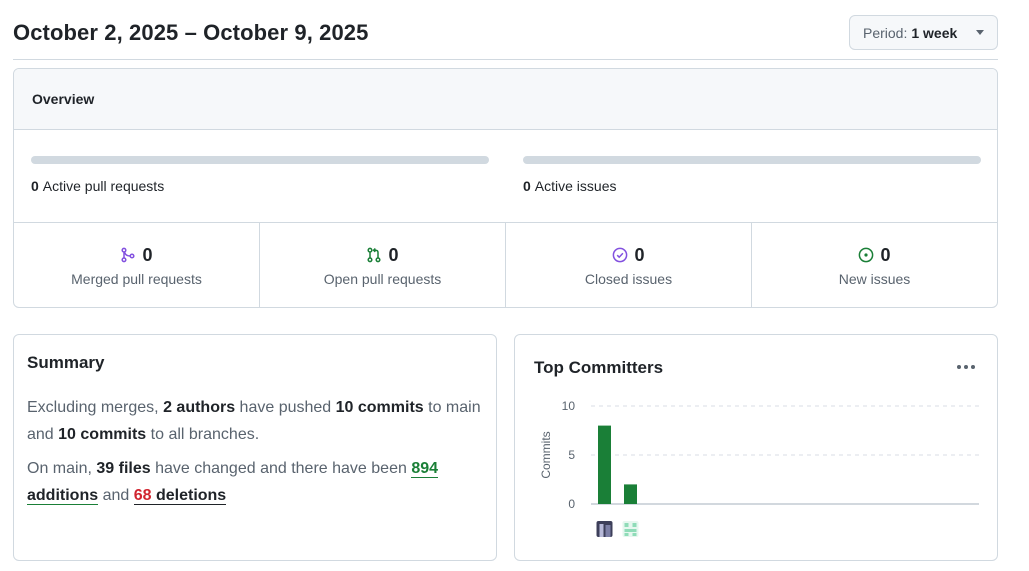  Describe the element at coordinates (66, 362) in the screenshot. I see `summary-title: Summary` at that location.